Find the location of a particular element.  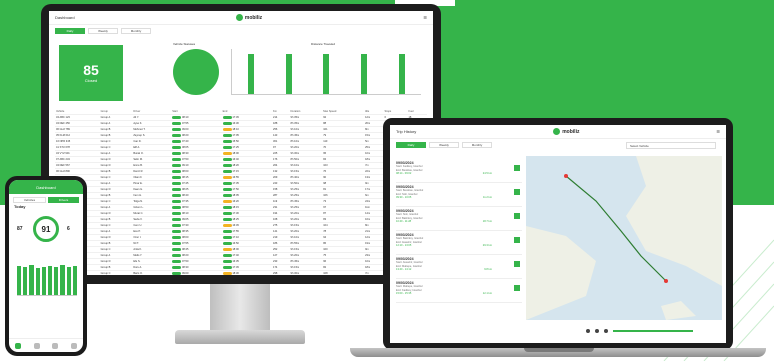

trip-distance: 12.1 km is located at coordinates (487, 294).